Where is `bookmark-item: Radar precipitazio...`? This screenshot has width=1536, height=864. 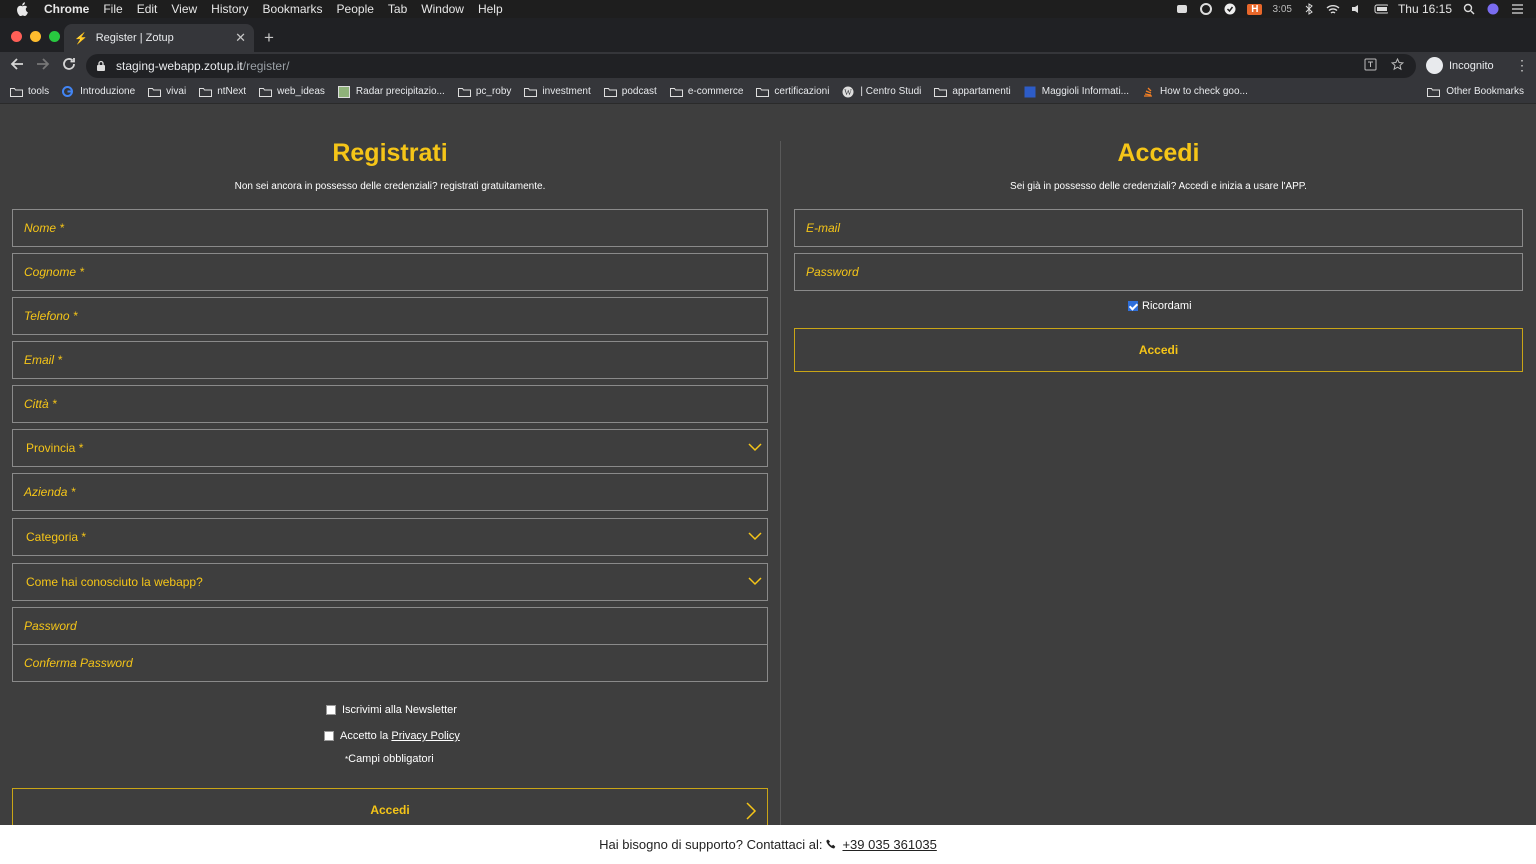 bookmark-item: Radar precipitazio... is located at coordinates (391, 91).